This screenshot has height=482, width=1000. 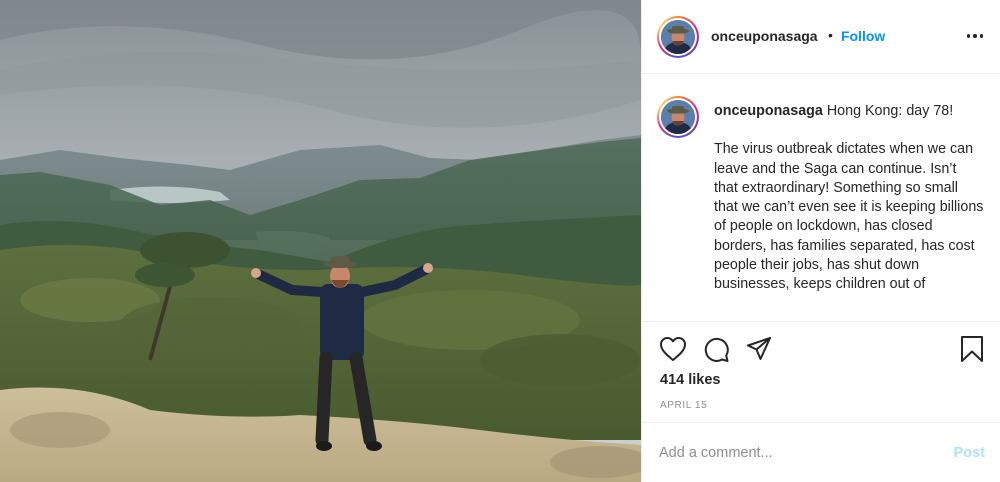 I want to click on follow-button: Follow, so click(x=863, y=36).